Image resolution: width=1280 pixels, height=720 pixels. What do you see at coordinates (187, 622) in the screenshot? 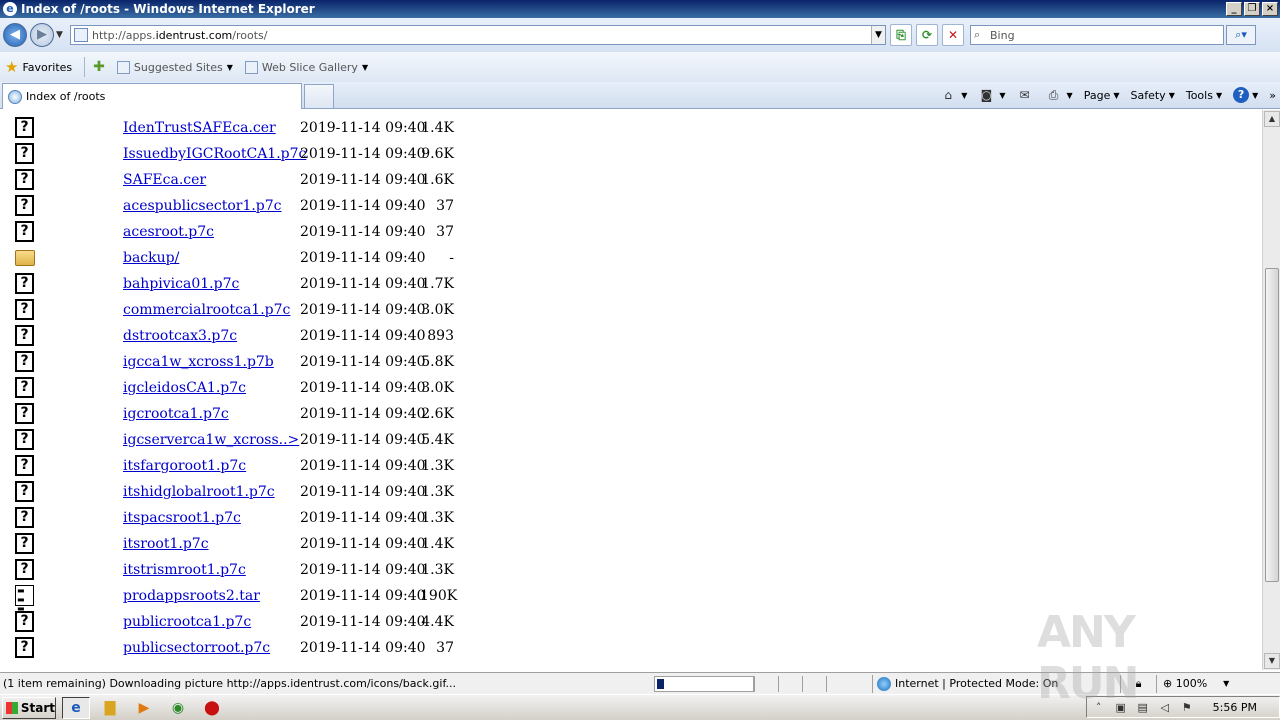
I see `file-link: publicrootca1.p7c` at bounding box center [187, 622].